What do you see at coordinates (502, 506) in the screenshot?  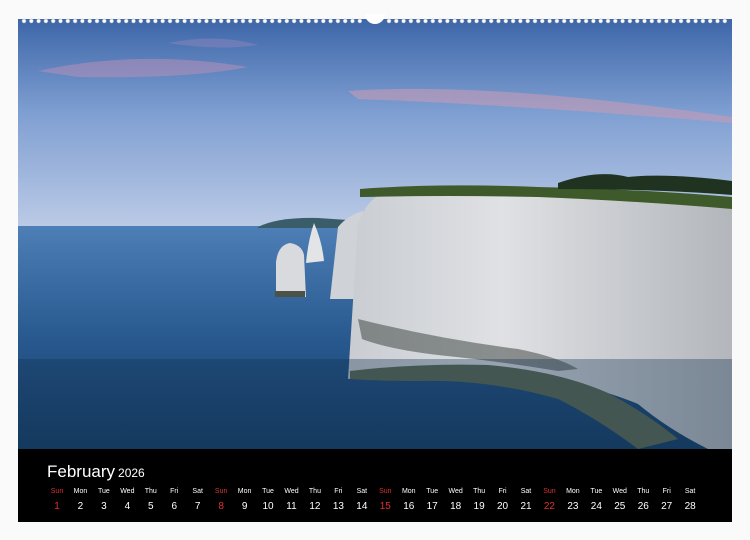 I see `date-label: 20` at bounding box center [502, 506].